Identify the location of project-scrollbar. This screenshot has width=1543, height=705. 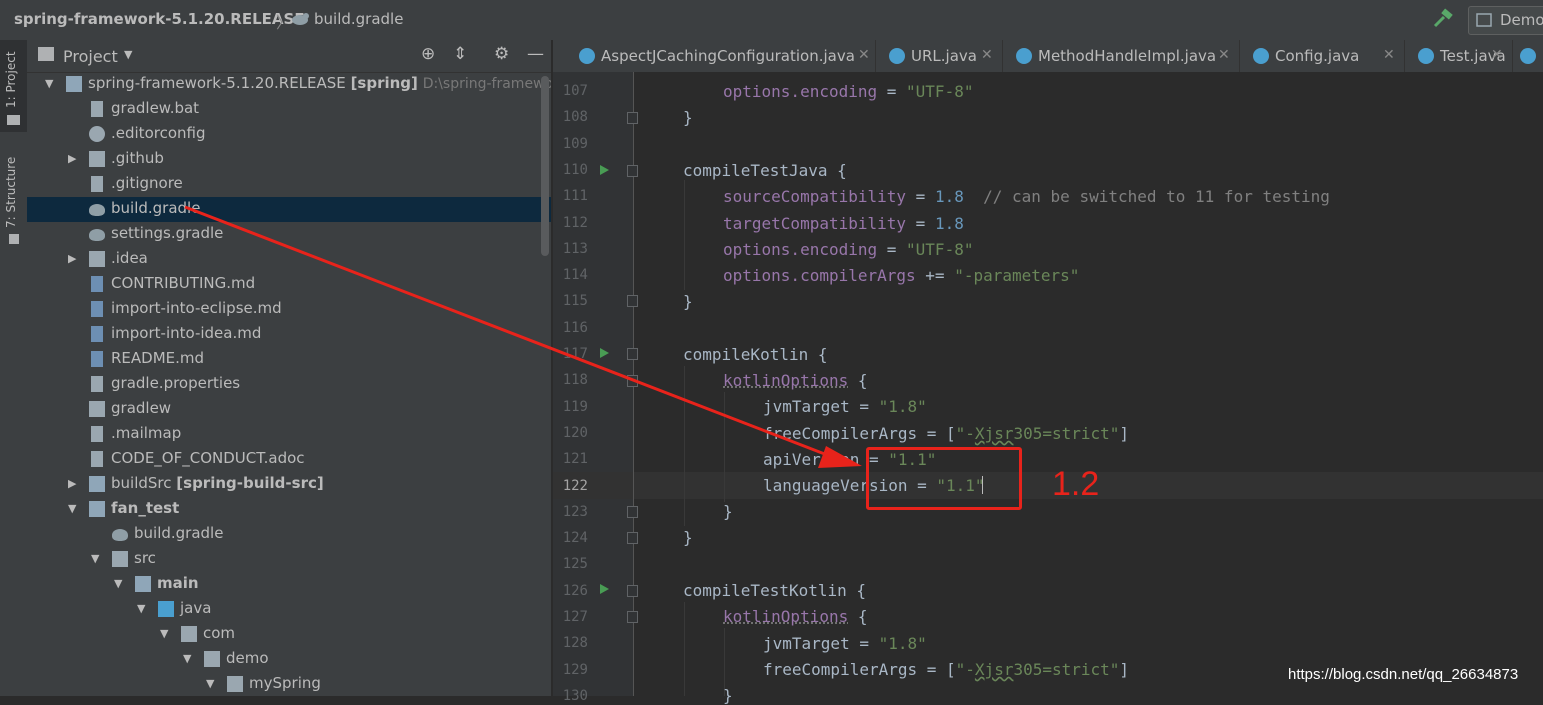
(545, 166).